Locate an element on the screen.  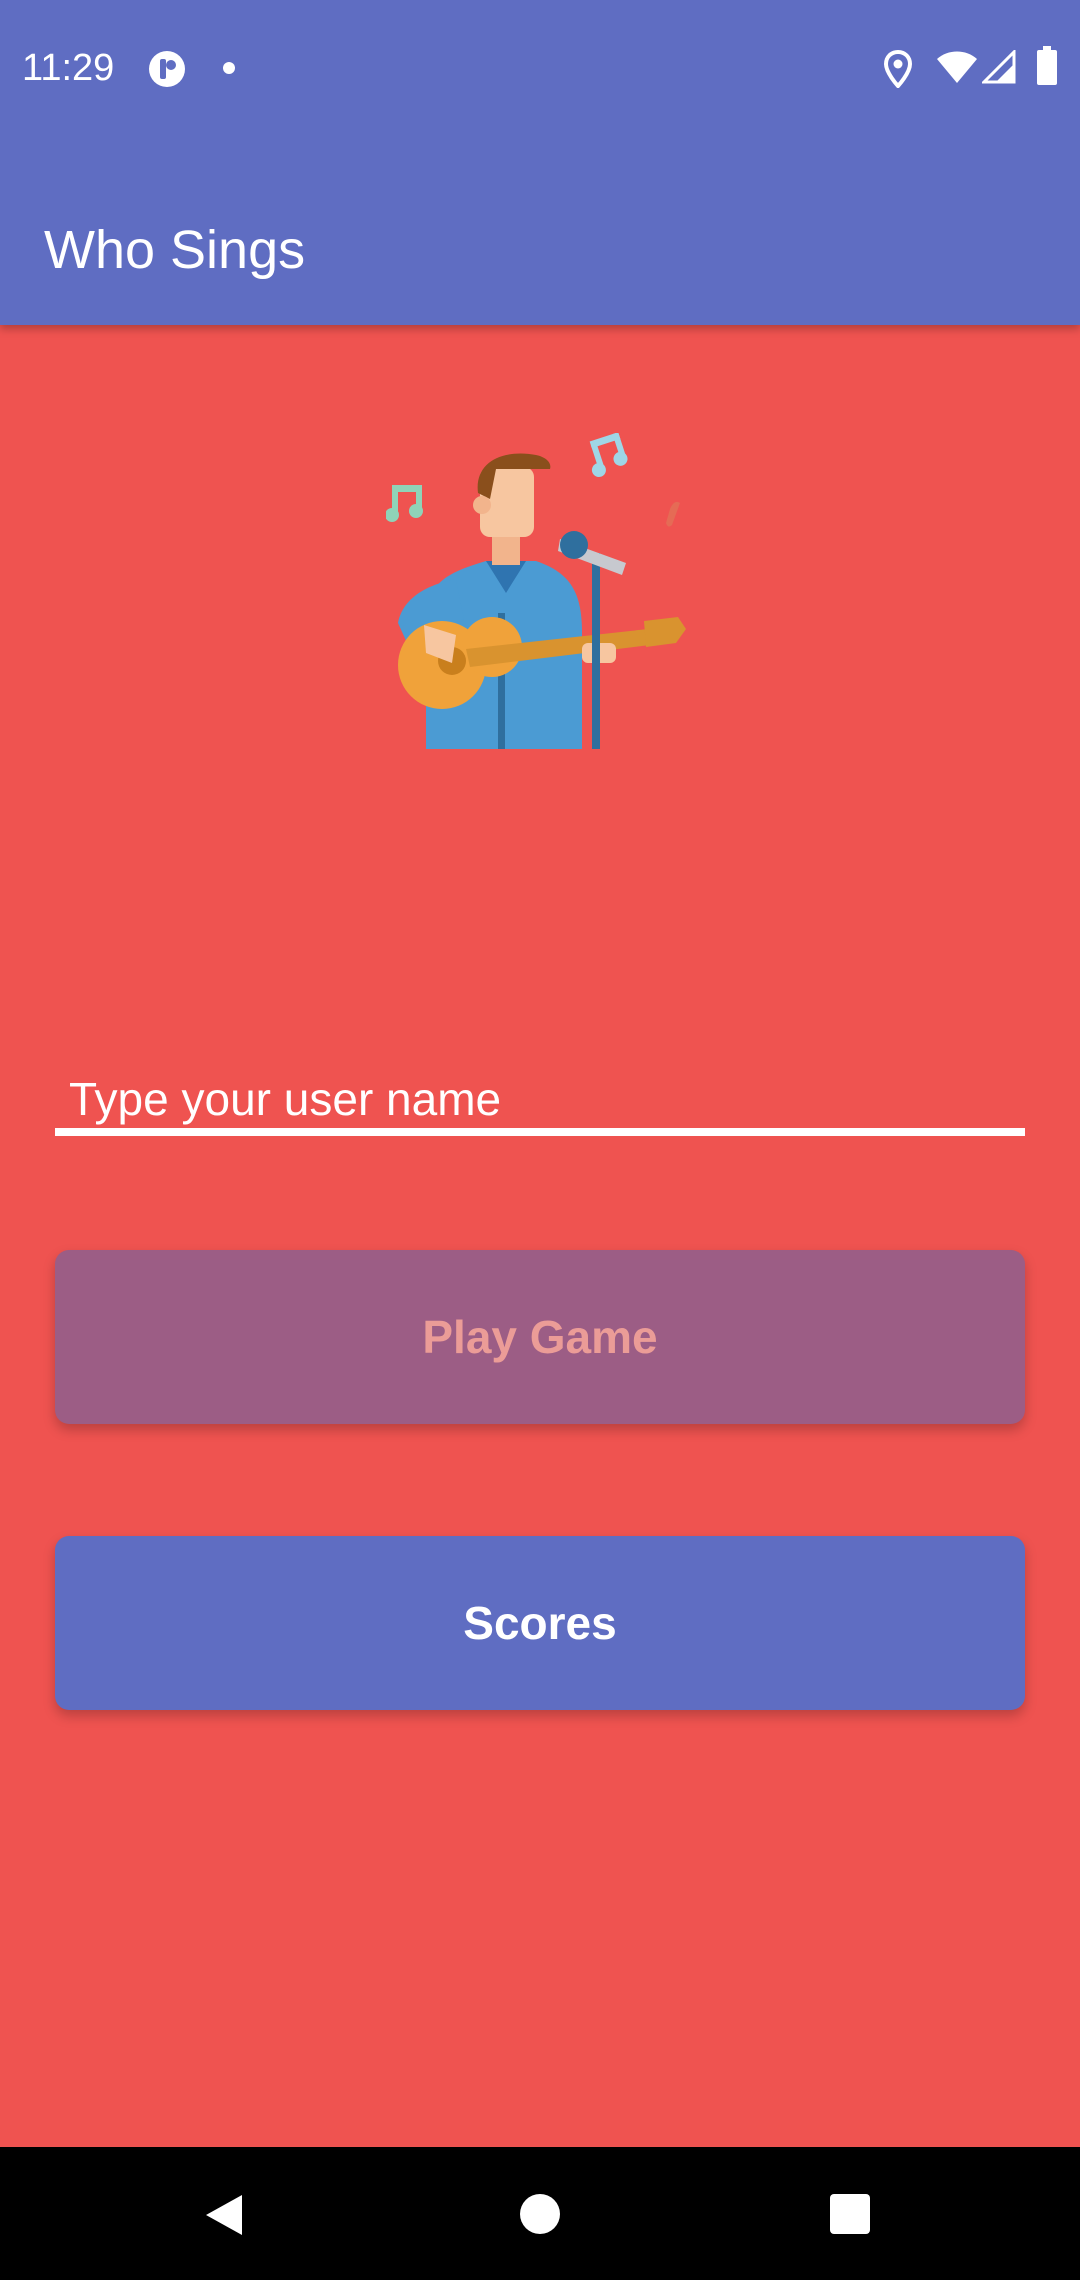
play-game-button: Play Game is located at coordinates (540, 1337).